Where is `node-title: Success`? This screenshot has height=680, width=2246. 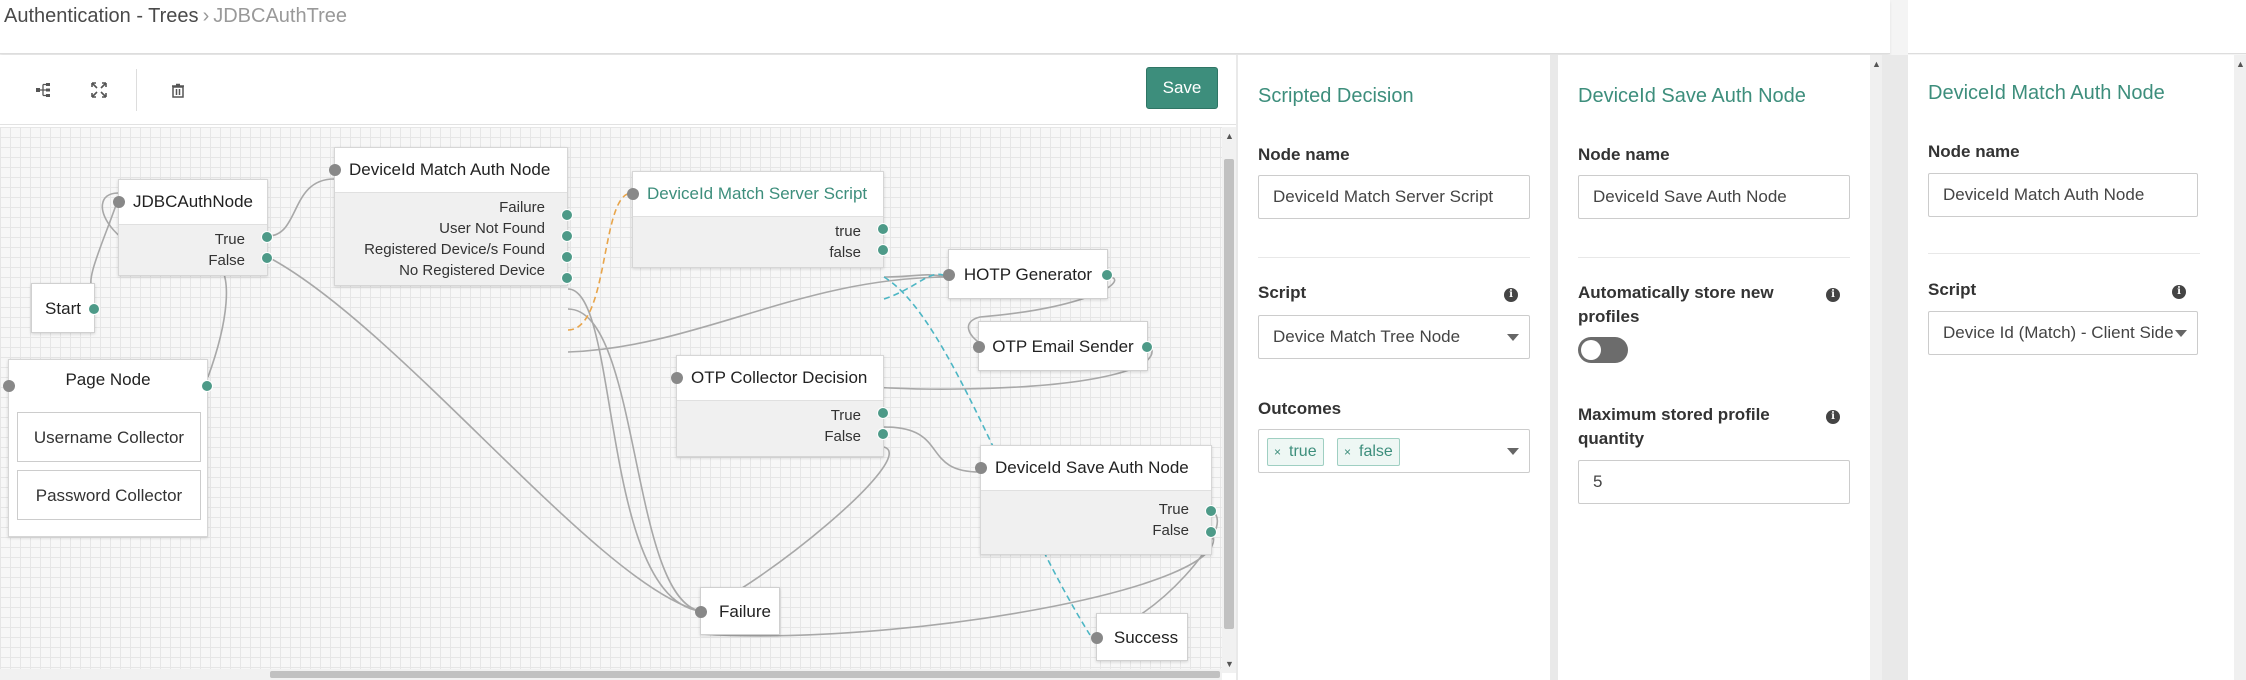
node-title: Success is located at coordinates (1146, 637).